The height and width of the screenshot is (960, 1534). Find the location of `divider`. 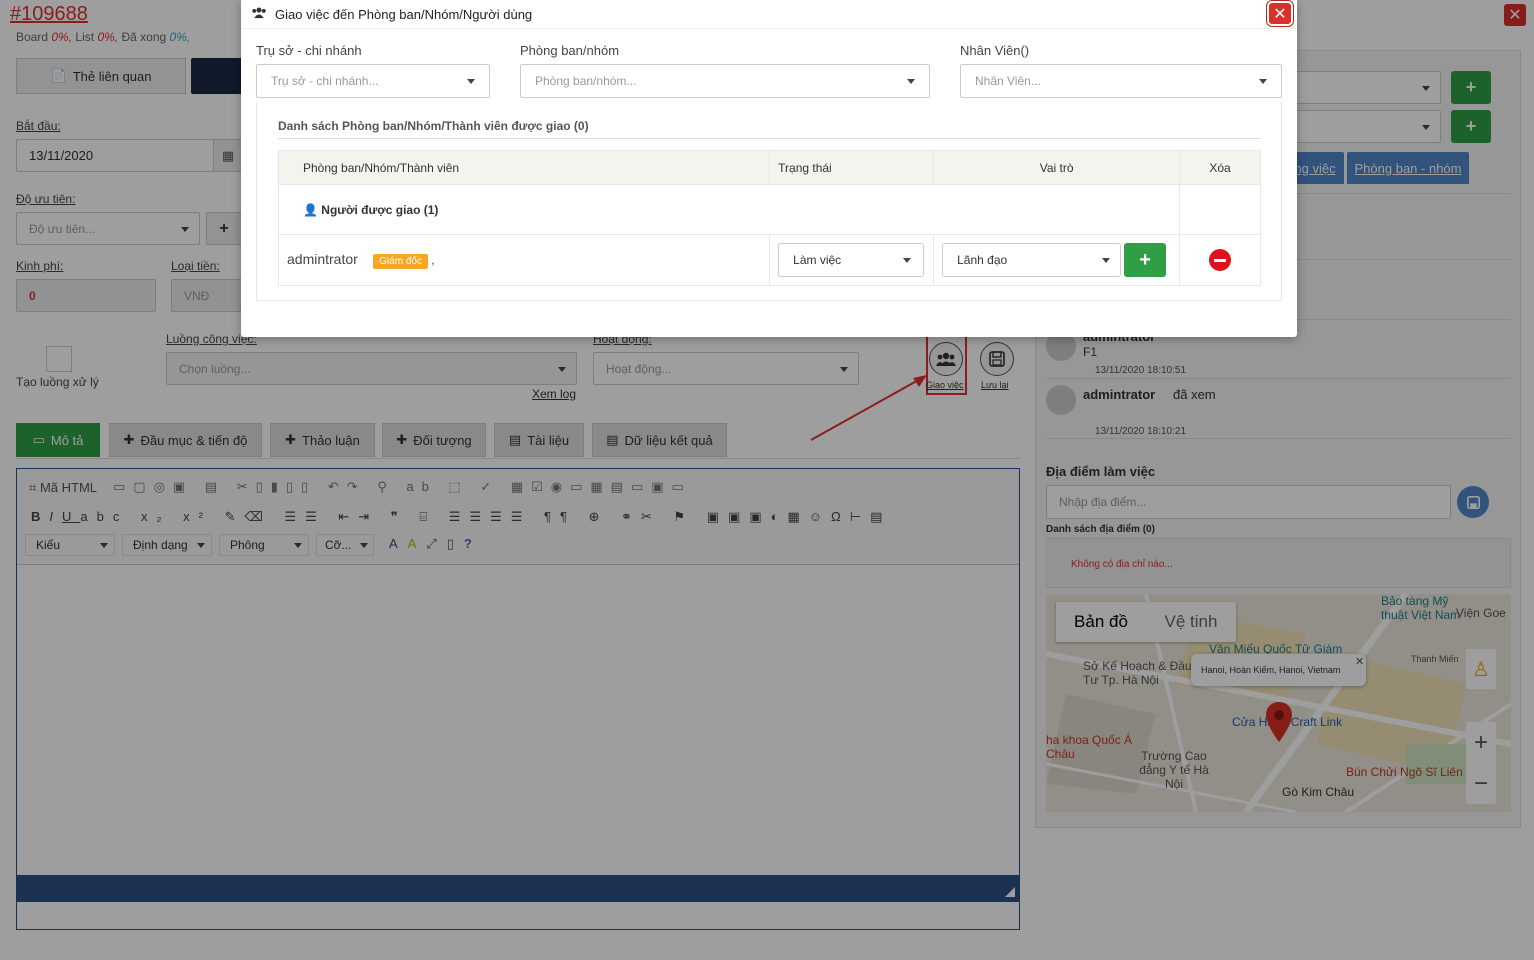

divider is located at coordinates (769, 138).